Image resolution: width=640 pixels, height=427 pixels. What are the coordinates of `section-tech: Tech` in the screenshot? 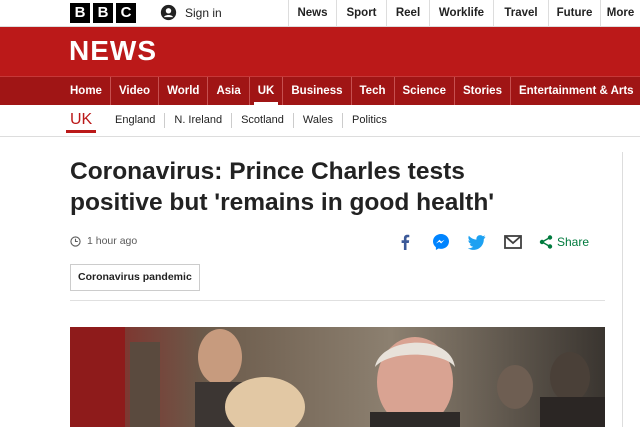 It's located at (373, 91).